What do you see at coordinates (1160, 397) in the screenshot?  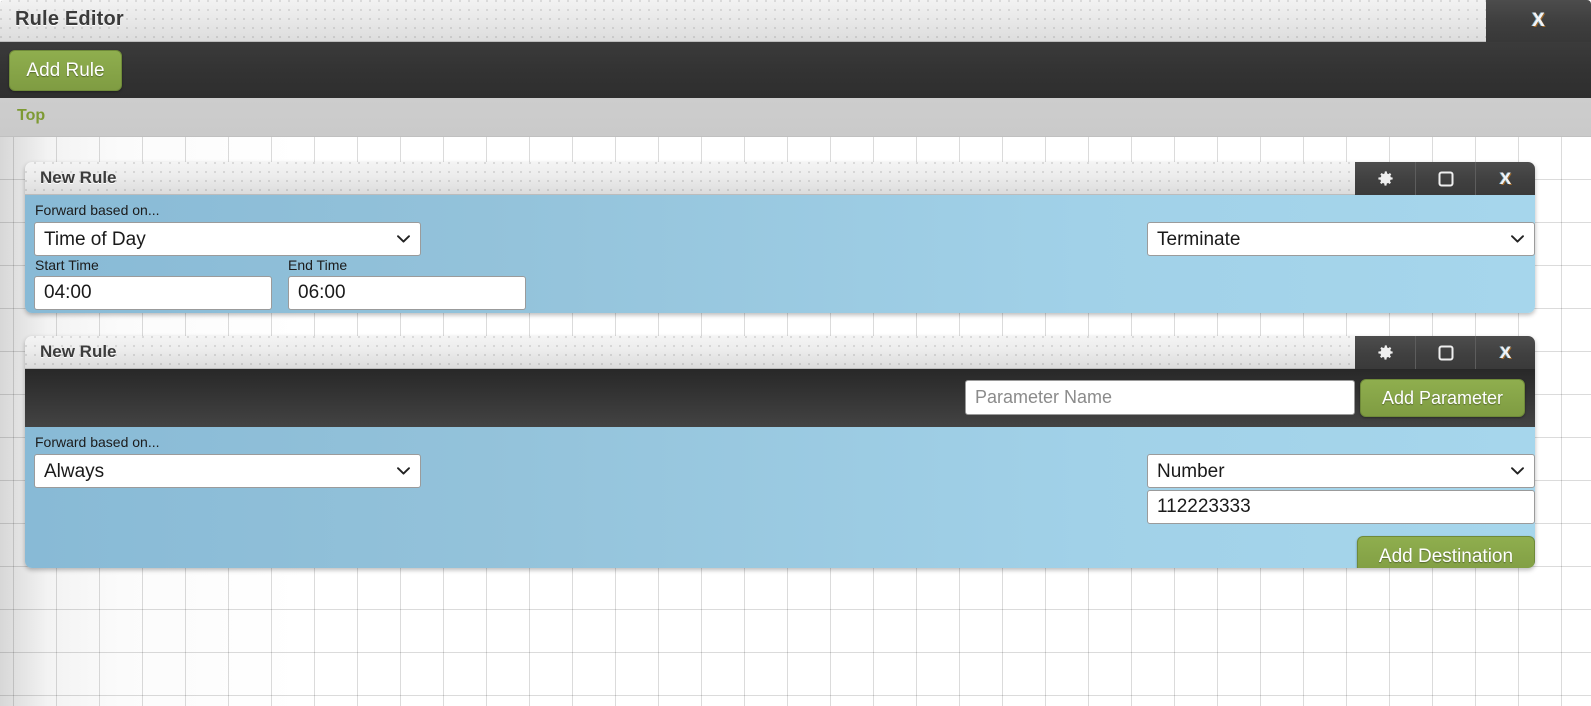 I see `parameter-name-input` at bounding box center [1160, 397].